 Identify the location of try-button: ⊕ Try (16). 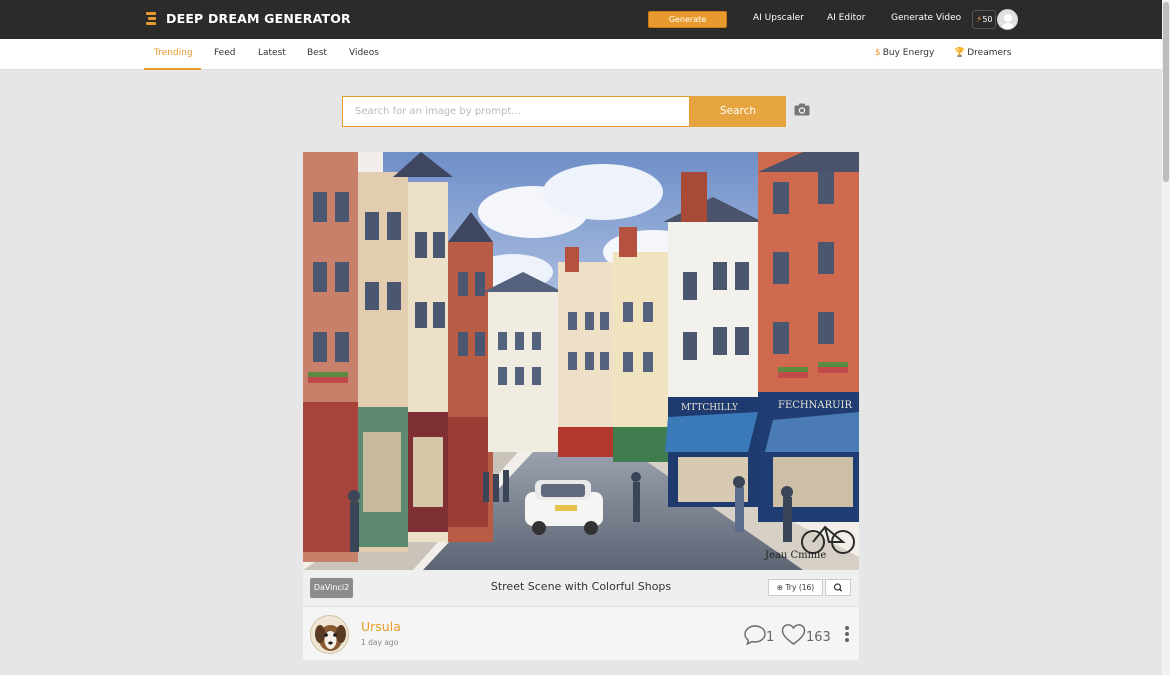
(795, 587).